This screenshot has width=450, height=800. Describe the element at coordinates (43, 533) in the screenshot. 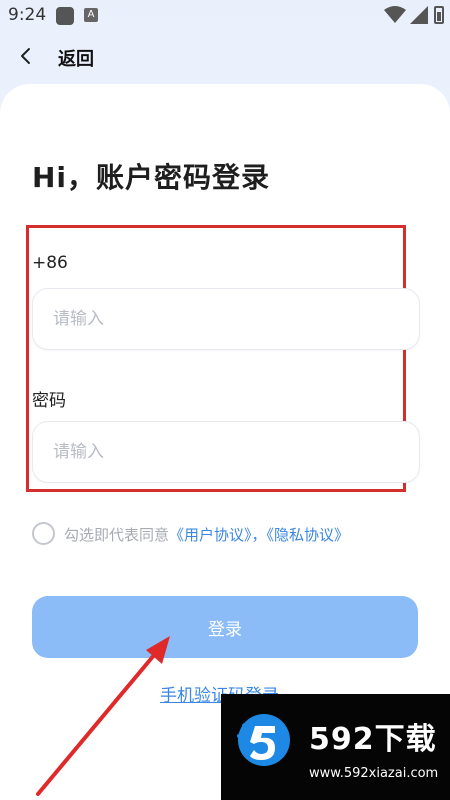

I see `agreement-checkbox` at that location.